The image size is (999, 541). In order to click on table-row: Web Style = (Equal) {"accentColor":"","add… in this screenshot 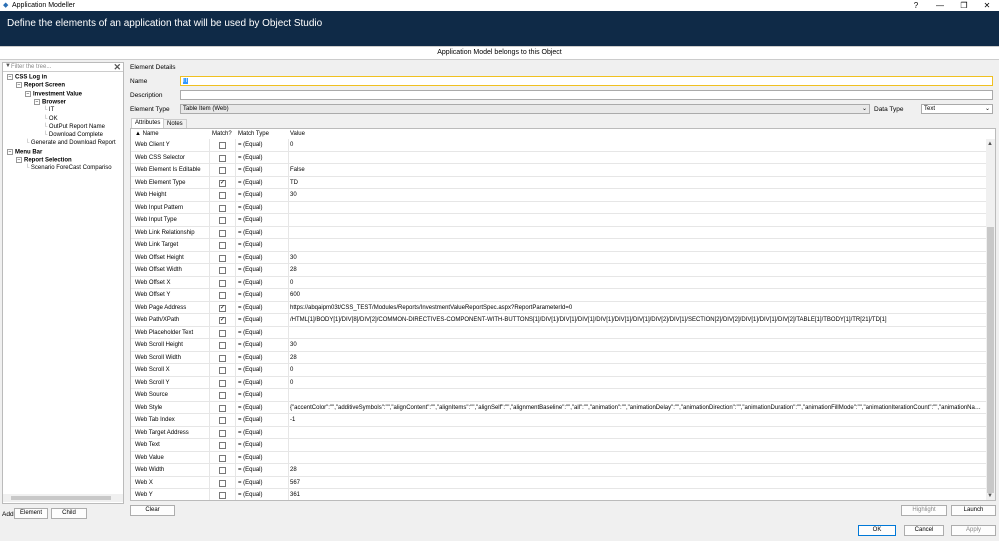, I will do `click(559, 407)`.